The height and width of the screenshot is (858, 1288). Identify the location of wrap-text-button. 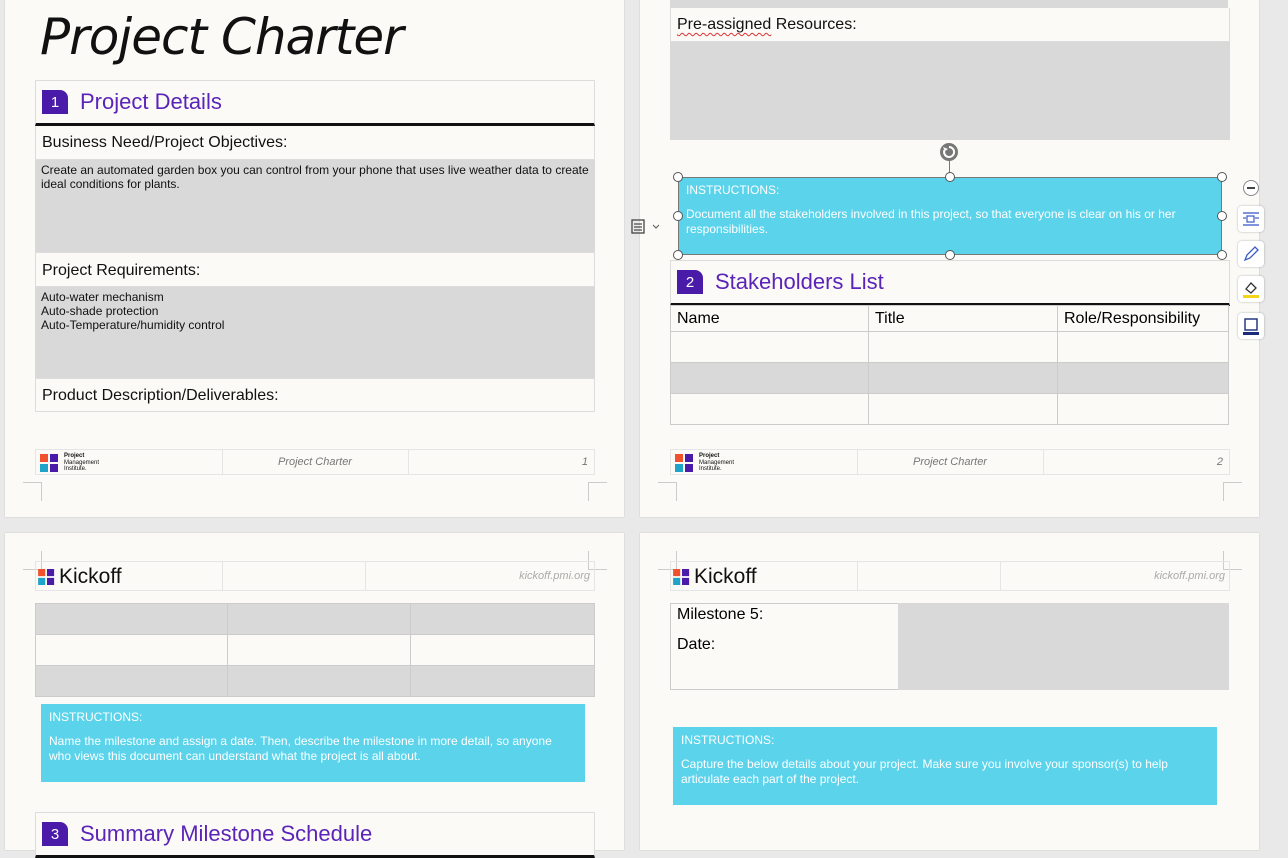
(1251, 219).